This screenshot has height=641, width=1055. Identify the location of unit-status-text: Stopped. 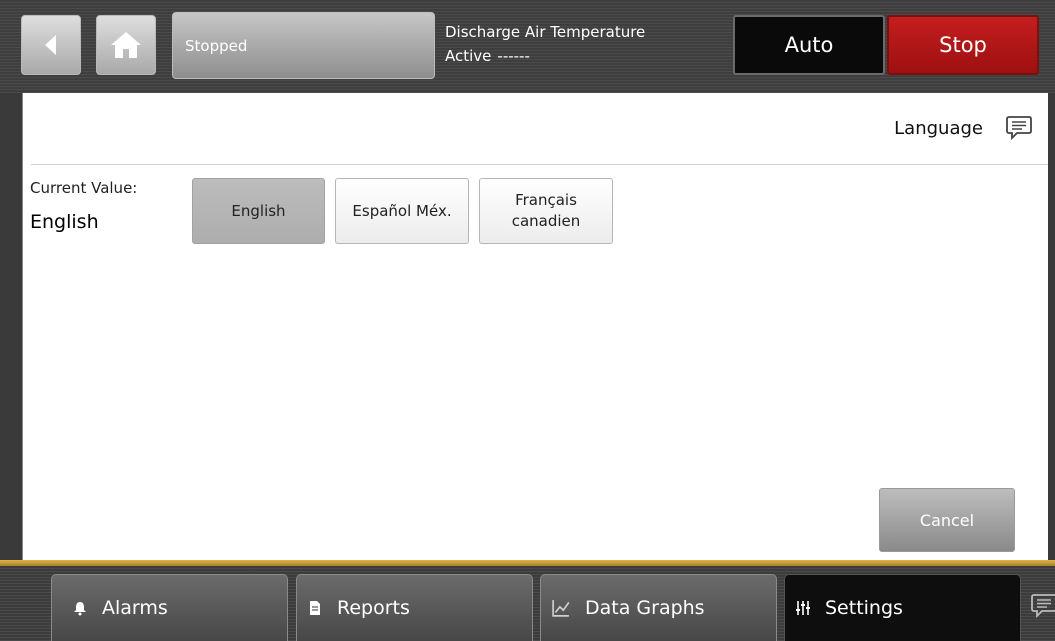
(216, 45).